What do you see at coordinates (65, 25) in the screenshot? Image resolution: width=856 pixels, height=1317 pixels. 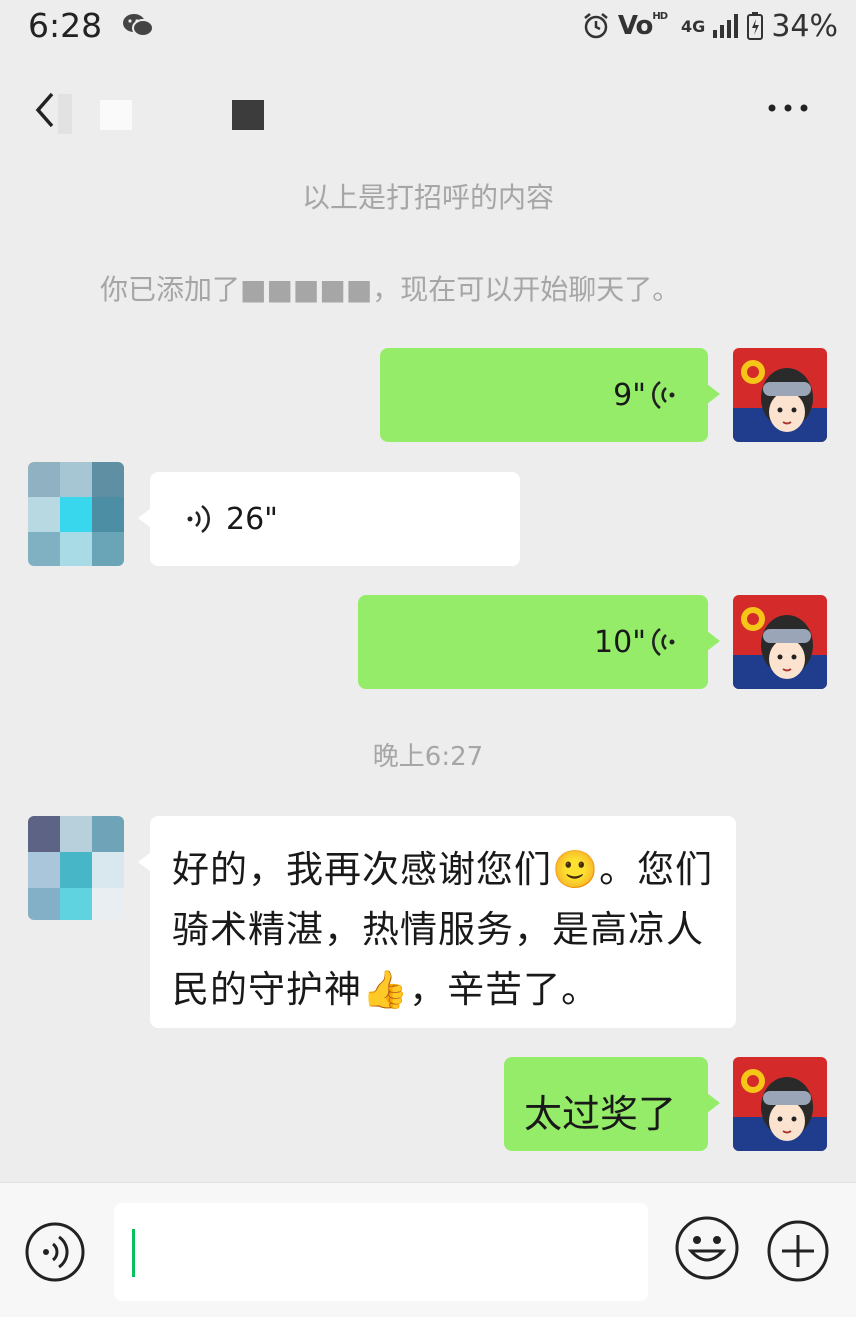 I see `status-time: 6:28` at bounding box center [65, 25].